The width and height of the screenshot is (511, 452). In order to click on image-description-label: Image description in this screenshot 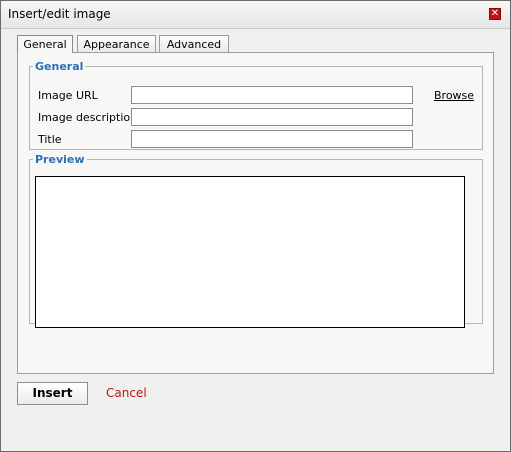, I will do `click(88, 117)`.